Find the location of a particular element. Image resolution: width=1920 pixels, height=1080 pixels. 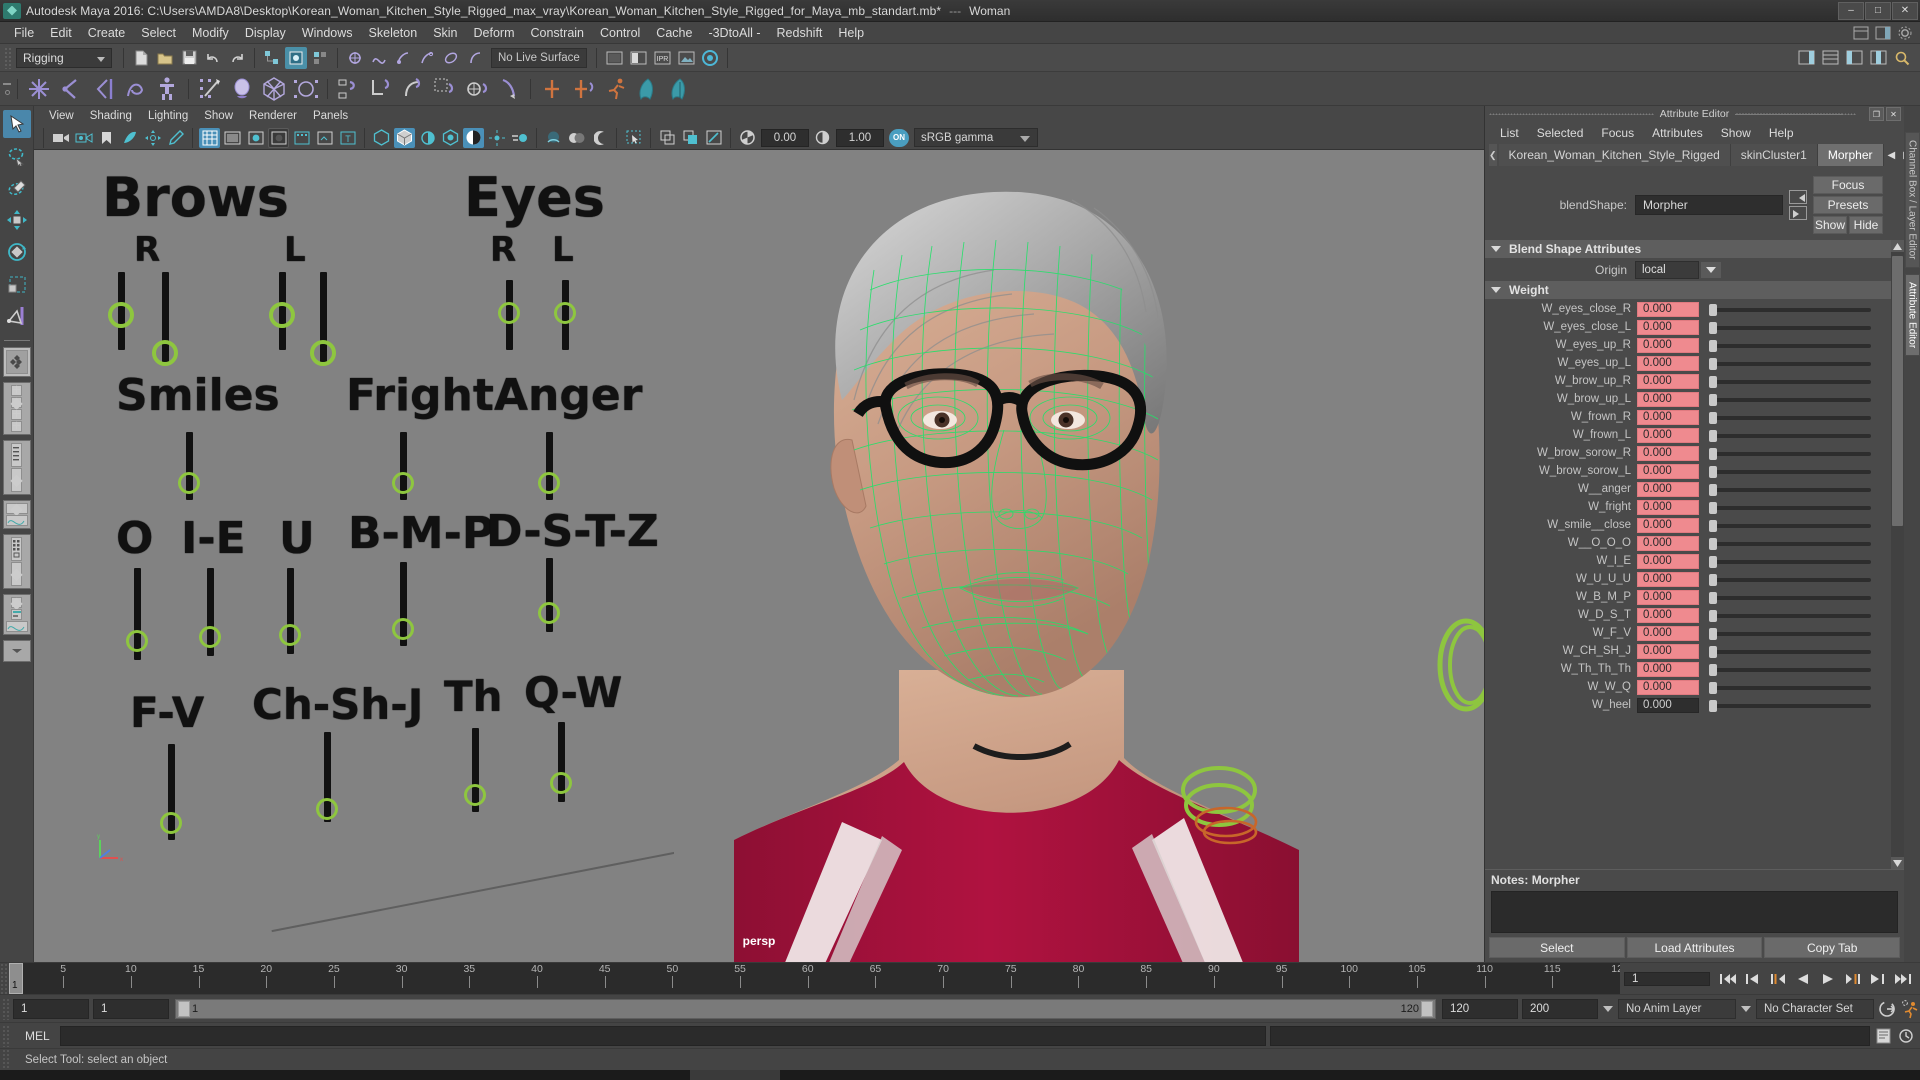

right-edge-controller is located at coordinates (1454, 665).